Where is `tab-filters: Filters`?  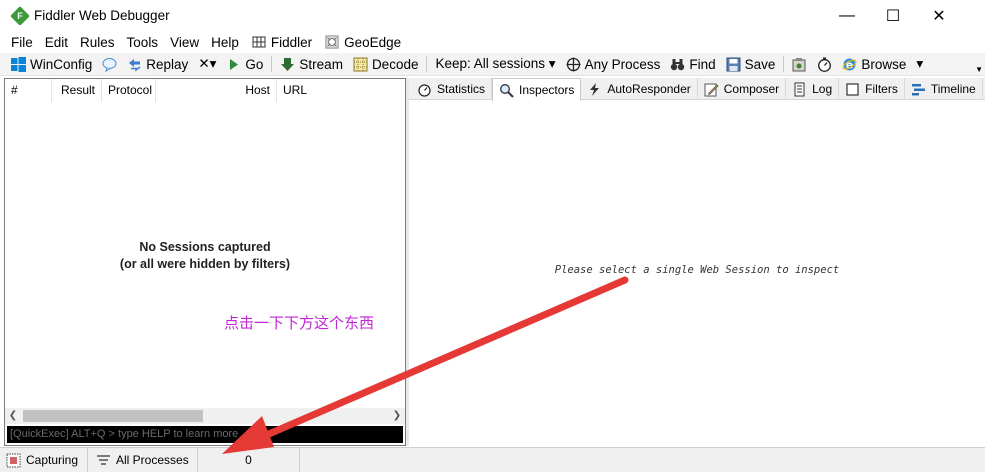
tab-filters: Filters is located at coordinates (872, 89).